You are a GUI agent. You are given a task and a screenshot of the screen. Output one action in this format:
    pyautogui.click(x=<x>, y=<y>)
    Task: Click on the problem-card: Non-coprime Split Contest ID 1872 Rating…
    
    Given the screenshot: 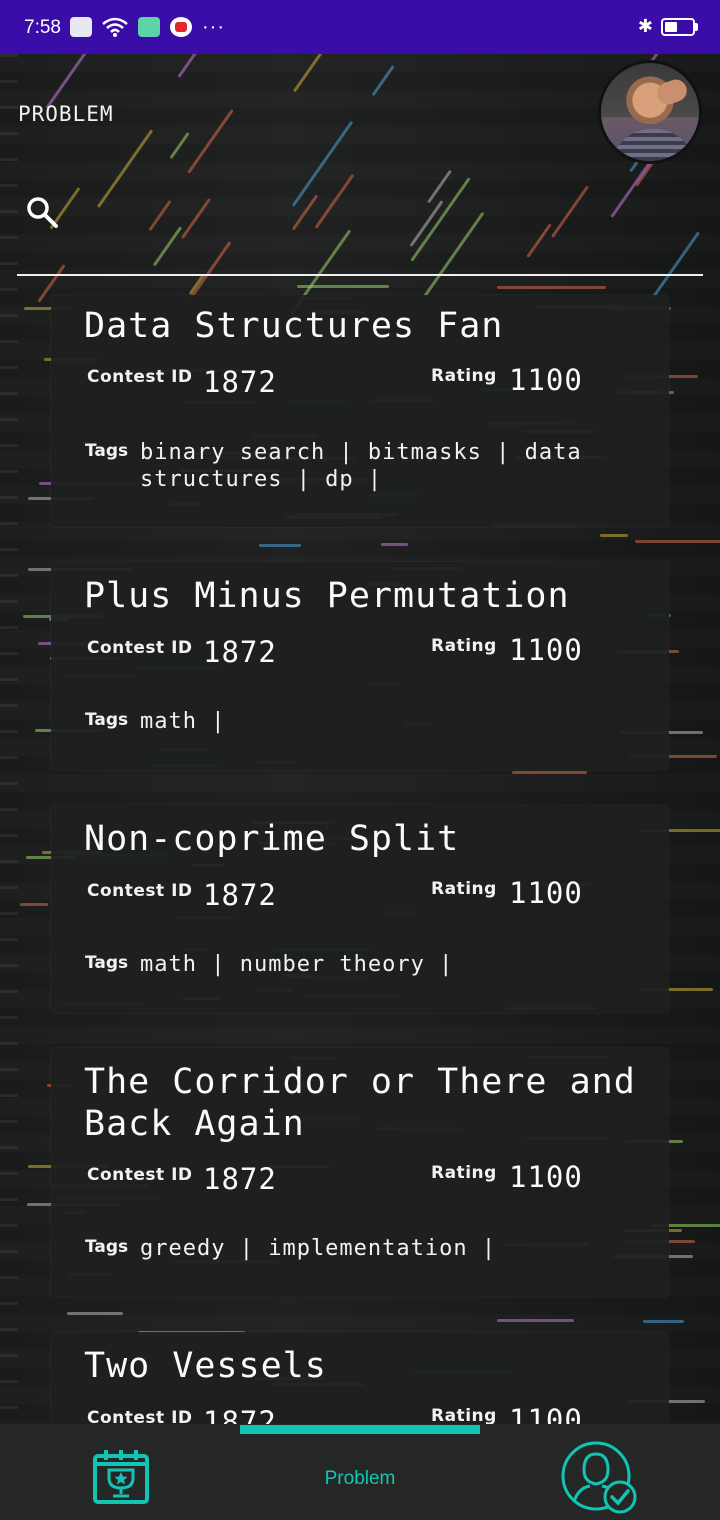 What is the action you would take?
    pyautogui.click(x=360, y=909)
    